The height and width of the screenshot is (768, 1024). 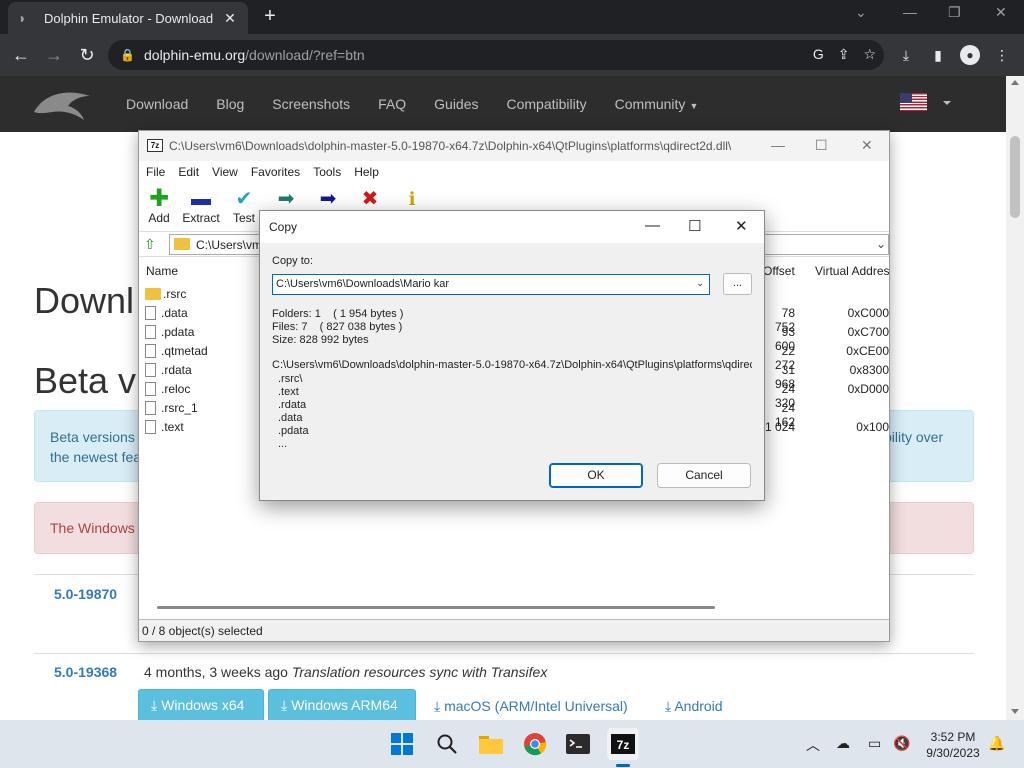 I want to click on nav-compatibility: Compatibility, so click(x=547, y=104).